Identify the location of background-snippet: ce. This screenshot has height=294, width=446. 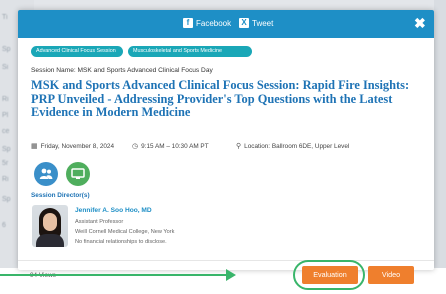
(6, 131).